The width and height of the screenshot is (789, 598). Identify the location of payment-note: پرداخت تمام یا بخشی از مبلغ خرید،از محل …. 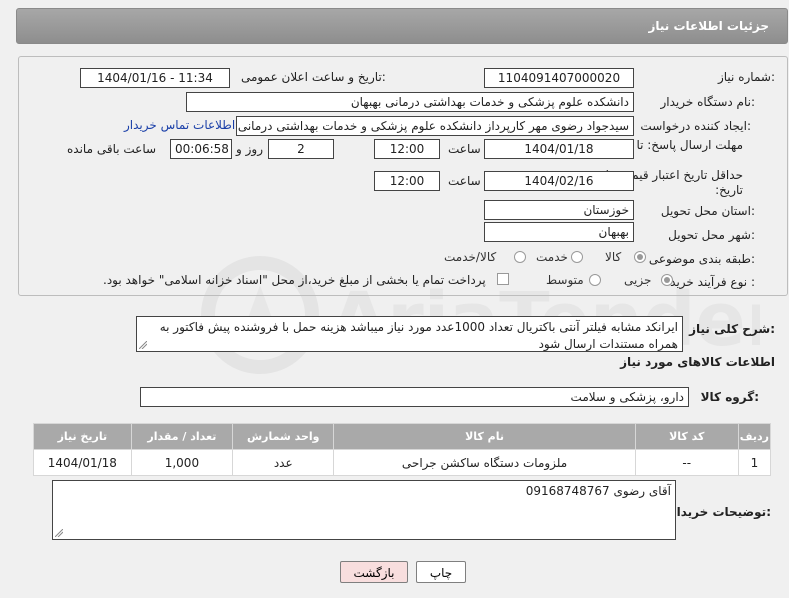
(294, 280).